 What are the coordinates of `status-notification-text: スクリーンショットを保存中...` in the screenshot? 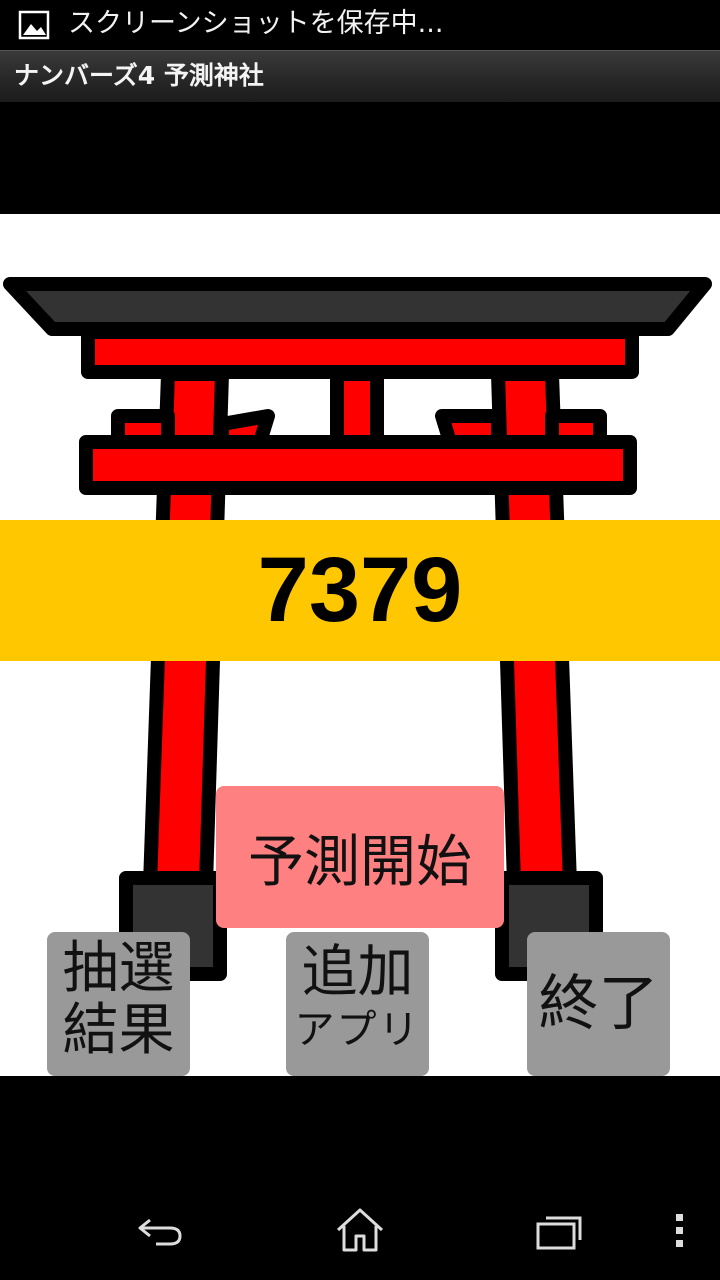 It's located at (256, 23).